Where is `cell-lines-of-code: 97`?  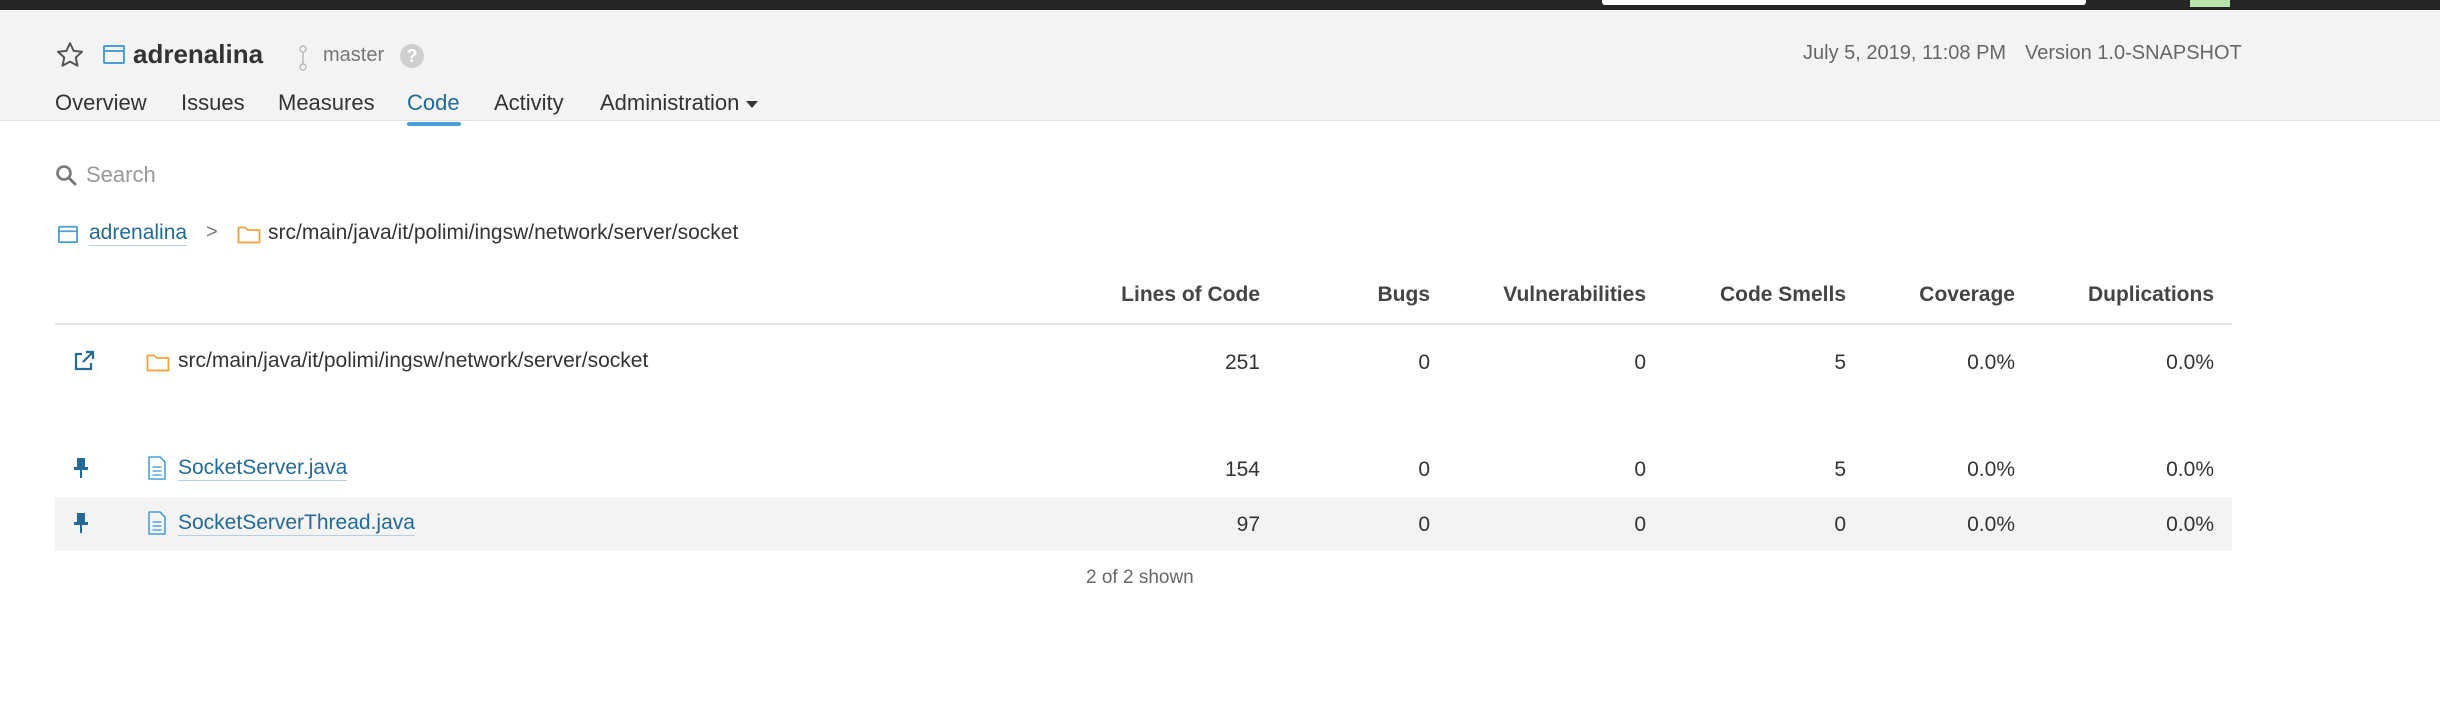
cell-lines-of-code: 97 is located at coordinates (1248, 525).